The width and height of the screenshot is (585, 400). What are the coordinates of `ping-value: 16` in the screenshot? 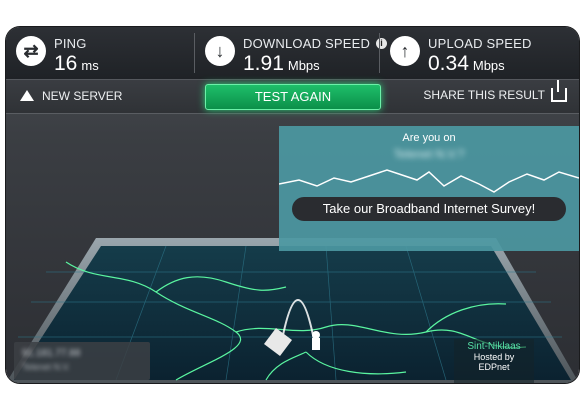 It's located at (66, 63).